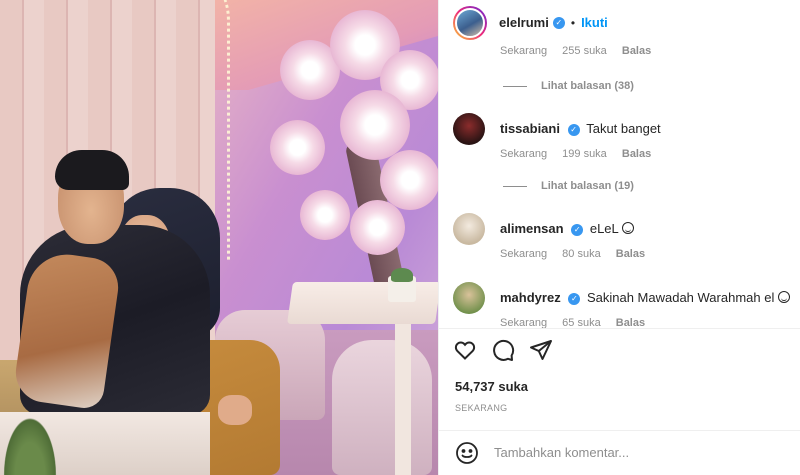 Image resolution: width=800 pixels, height=475 pixels. I want to click on comment-meta: Sekarang 65 suka Balas, so click(578, 322).